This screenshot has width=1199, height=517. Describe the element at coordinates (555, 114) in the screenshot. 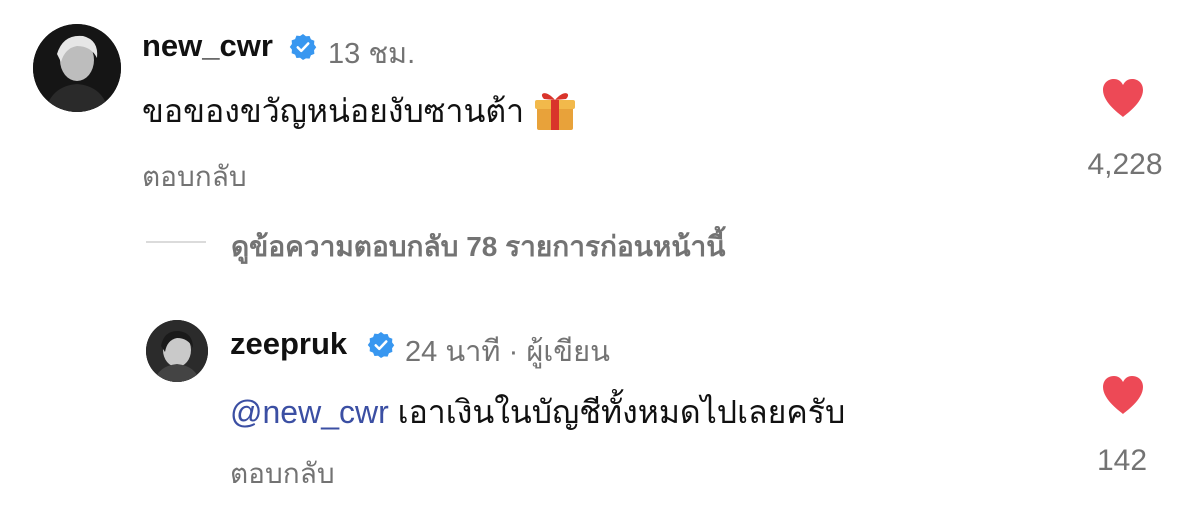

I see `gift-emoji` at that location.